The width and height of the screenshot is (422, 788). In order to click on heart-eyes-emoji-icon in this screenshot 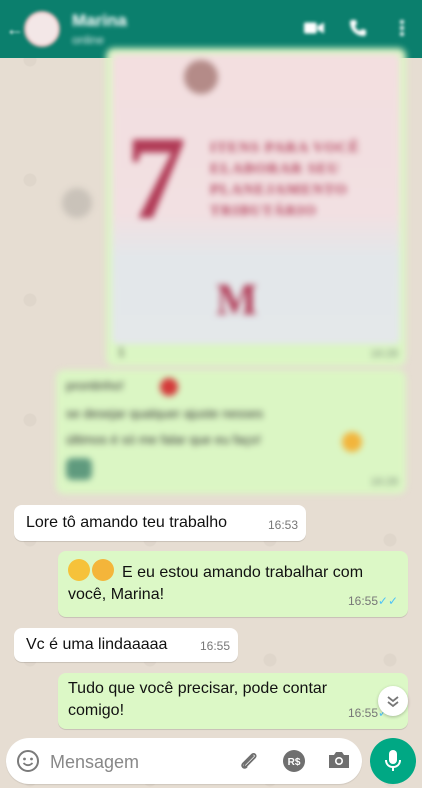, I will do `click(103, 570)`.